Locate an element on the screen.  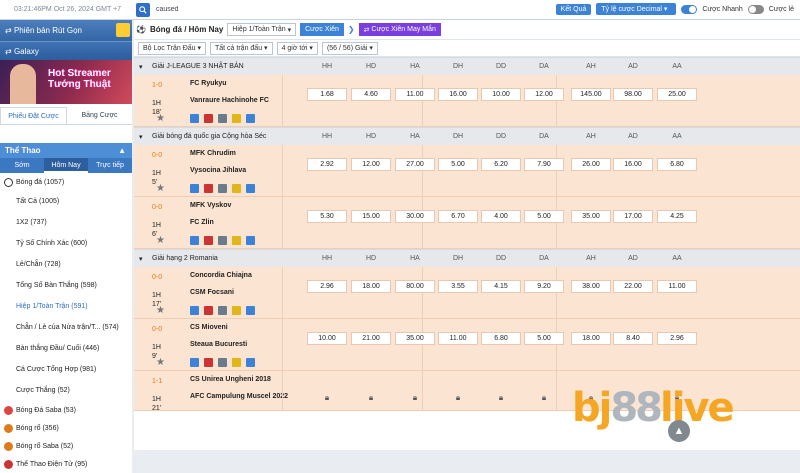
odds-cell: 4.00 is located at coordinates (501, 216).